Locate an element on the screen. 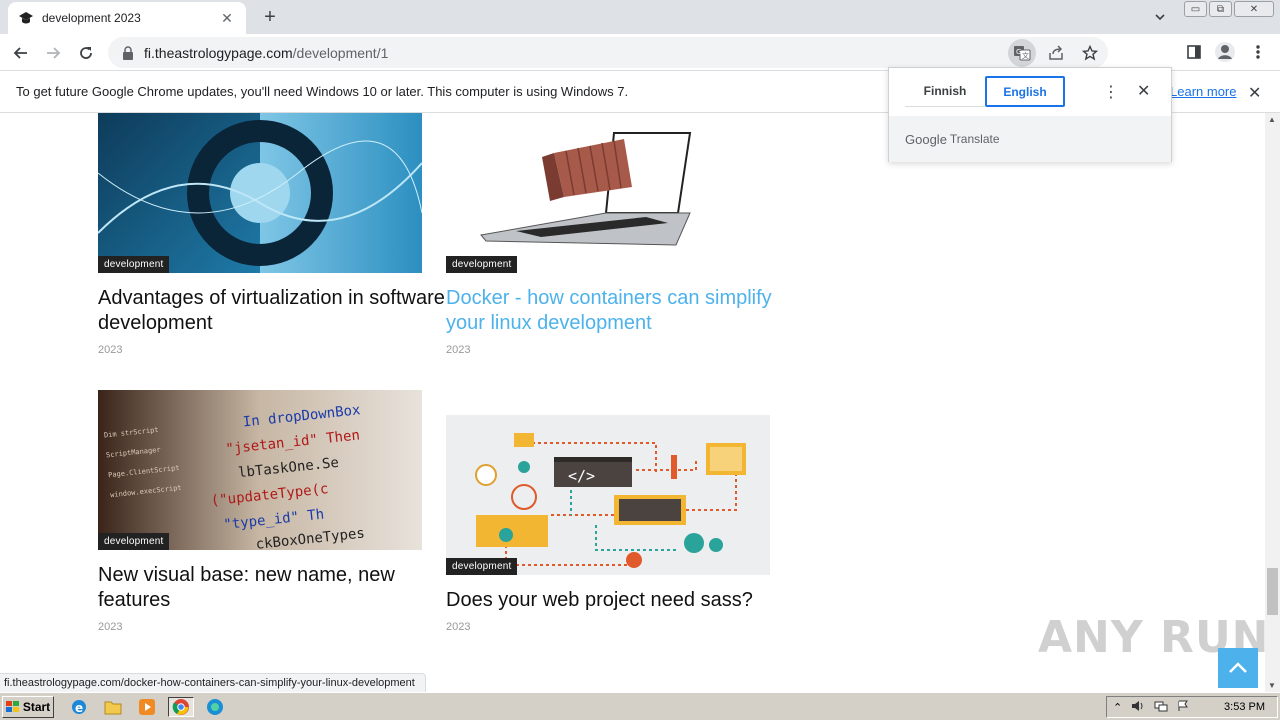 The width and height of the screenshot is (1280, 720). network-icon is located at coordinates (1161, 707).